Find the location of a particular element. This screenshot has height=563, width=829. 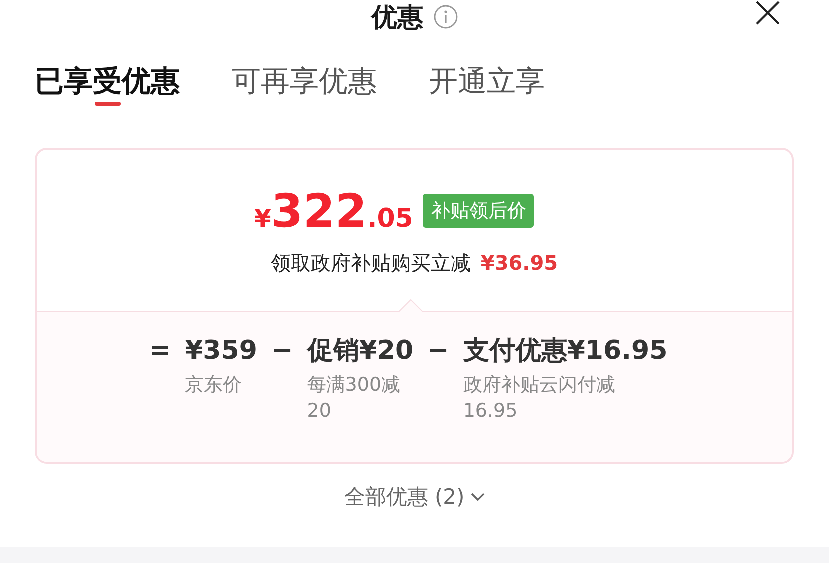

operator-sign: = is located at coordinates (160, 351).